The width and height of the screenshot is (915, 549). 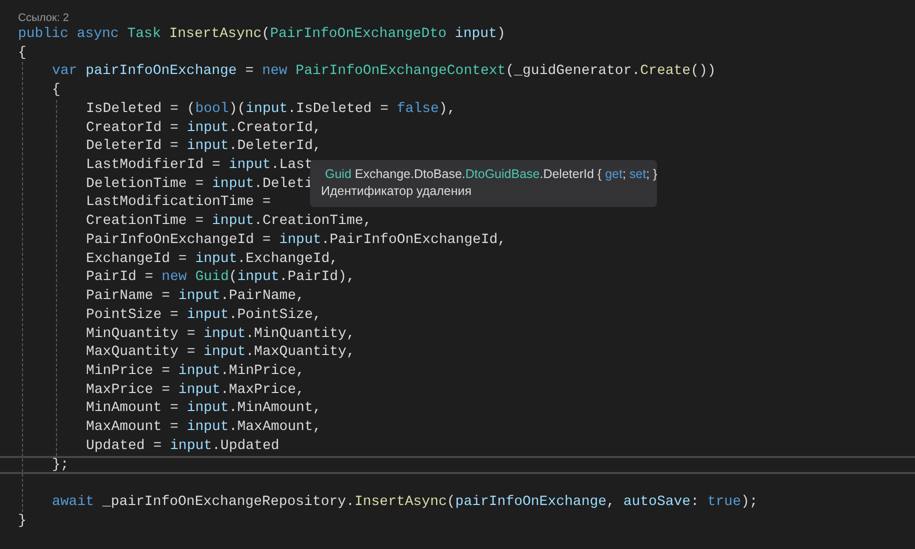 What do you see at coordinates (199, 165) in the screenshot?
I see `code-line: LastModifierId = input.Last` at bounding box center [199, 165].